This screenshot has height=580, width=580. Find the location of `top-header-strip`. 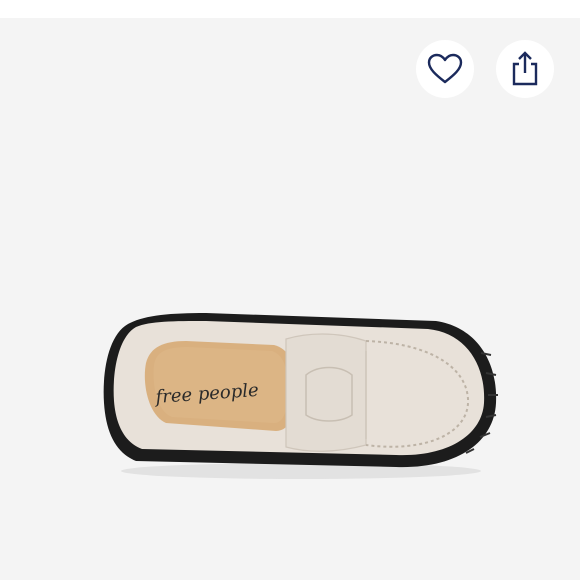

top-header-strip is located at coordinates (290, 9).